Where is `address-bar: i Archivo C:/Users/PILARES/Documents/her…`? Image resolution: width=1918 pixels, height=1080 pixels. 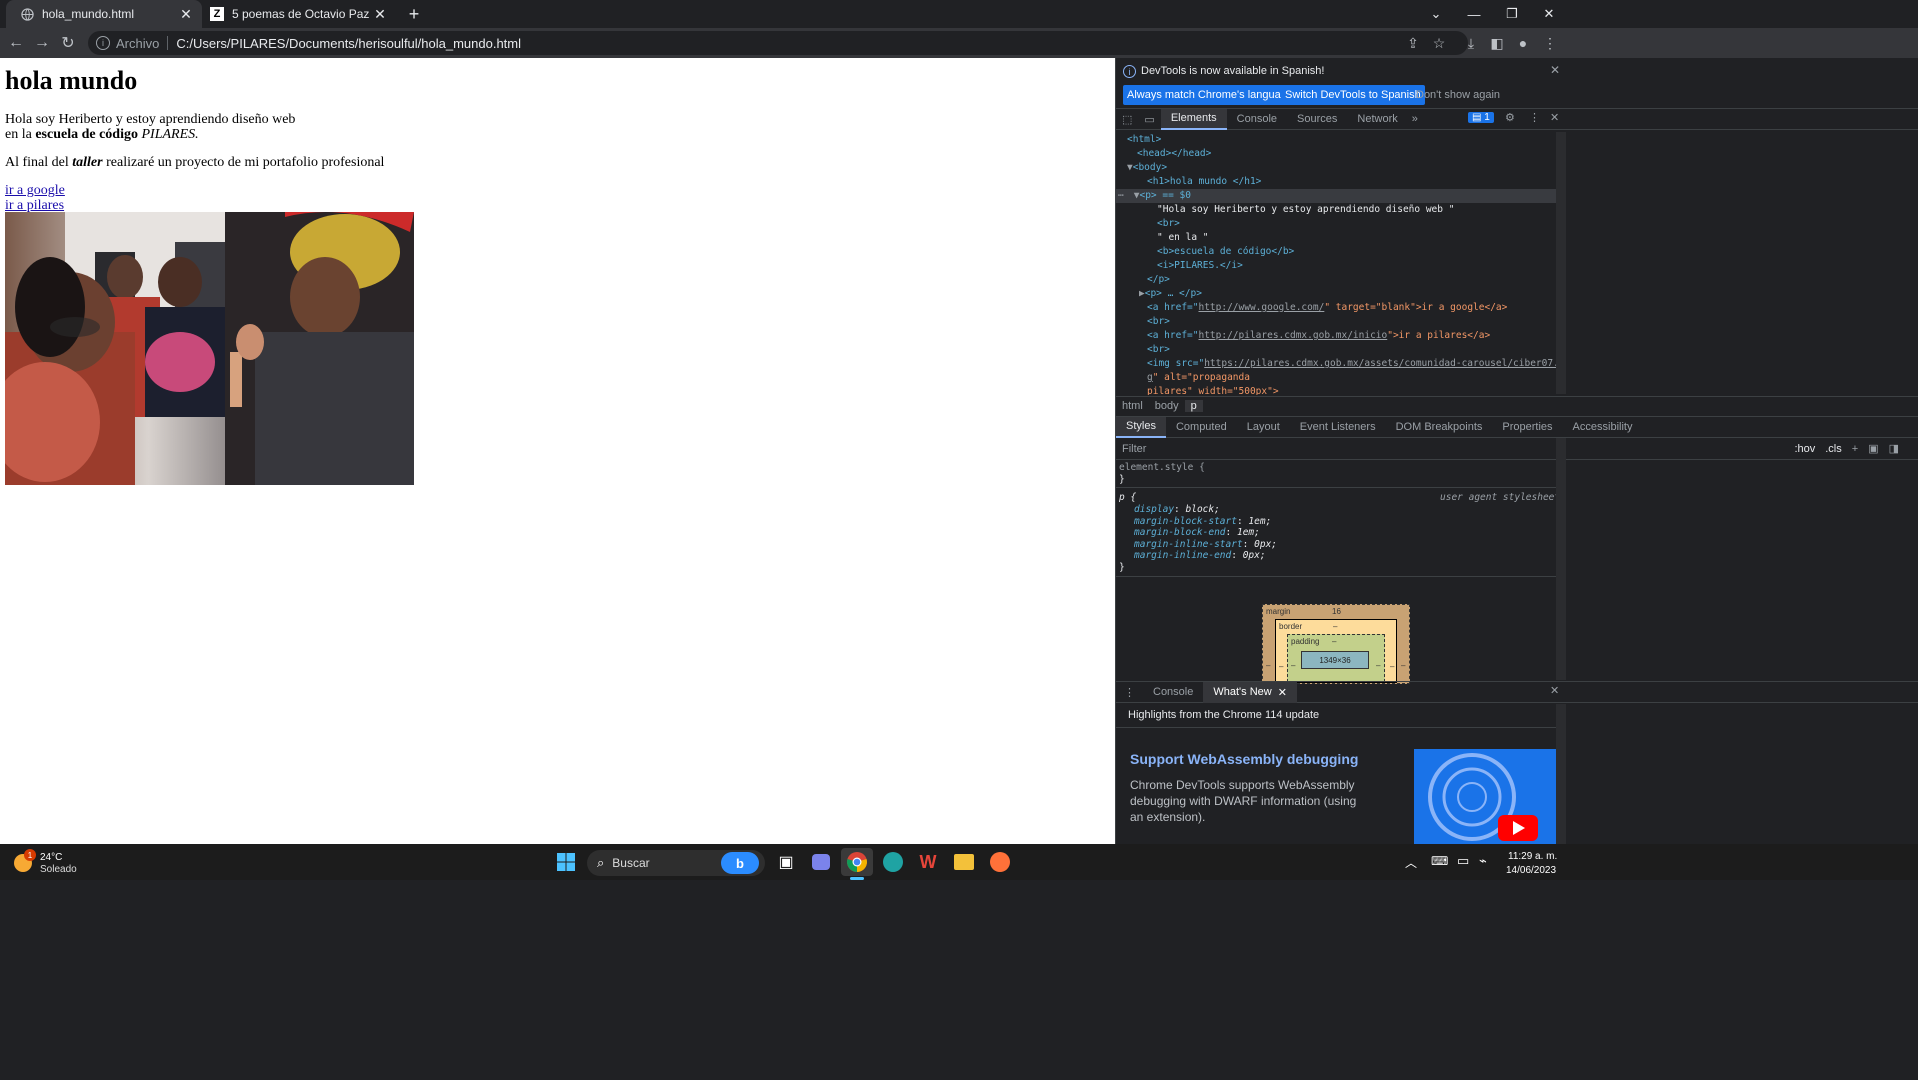 address-bar: i Archivo C:/Users/PILARES/Documents/her… is located at coordinates (778, 43).